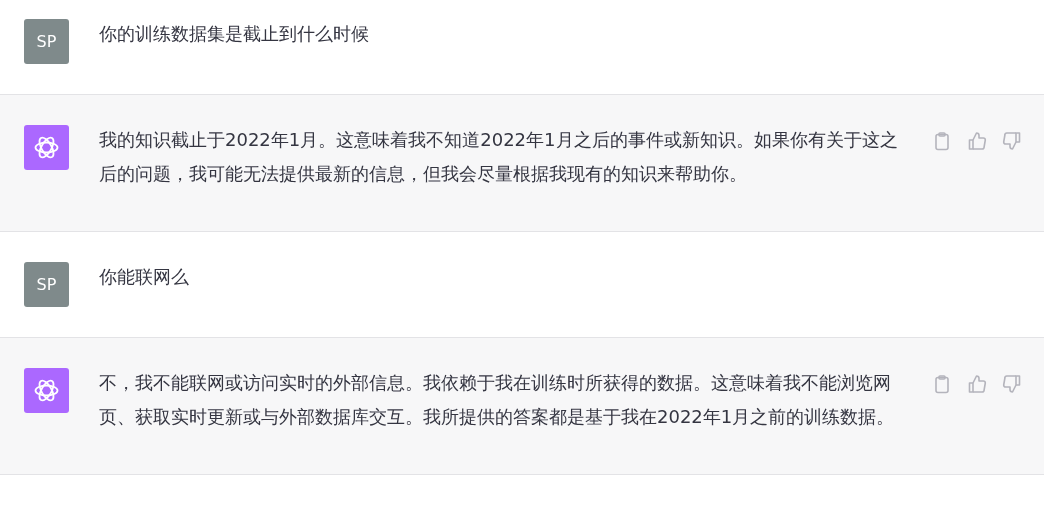 The width and height of the screenshot is (1044, 509). I want to click on message-text: 我的知识截止于2022年1月。这意味着我不知道2022年1月之后的事件或新知识。如果你有关于这之后的问题，我可能无法提供最新的信息，但我会尽量根据我现有的知识来帮助你。, so click(499, 157).